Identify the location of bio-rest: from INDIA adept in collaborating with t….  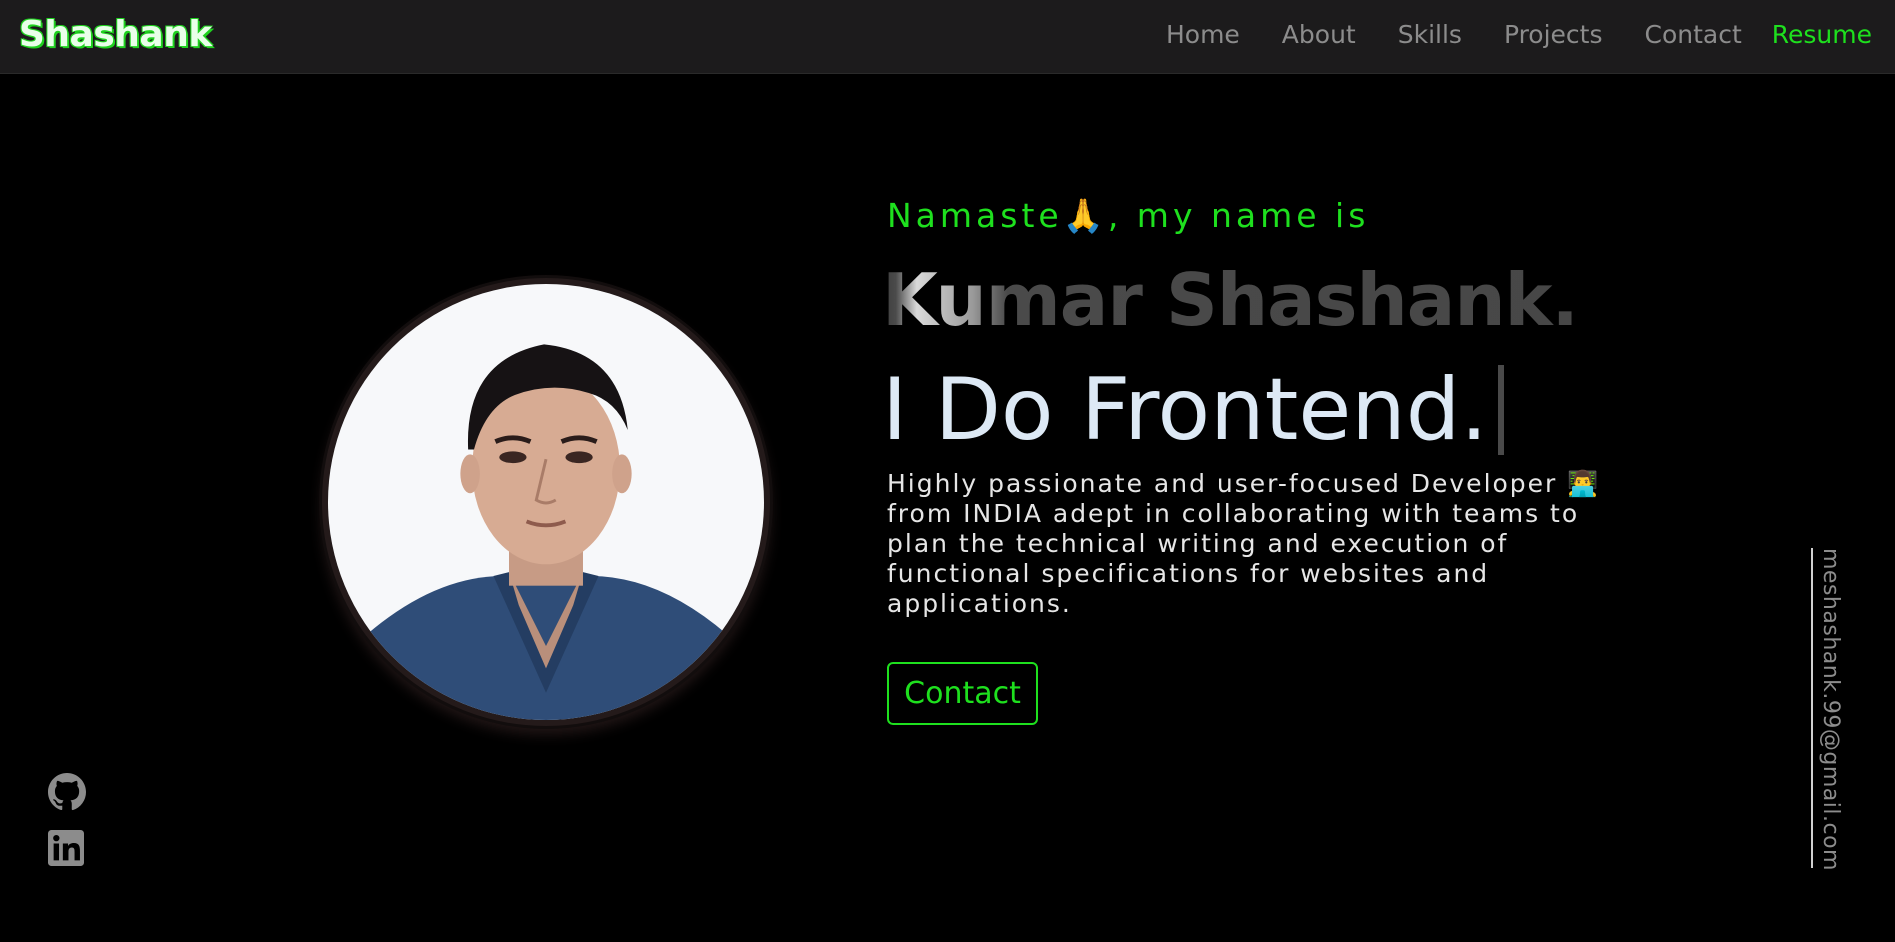
(1233, 558).